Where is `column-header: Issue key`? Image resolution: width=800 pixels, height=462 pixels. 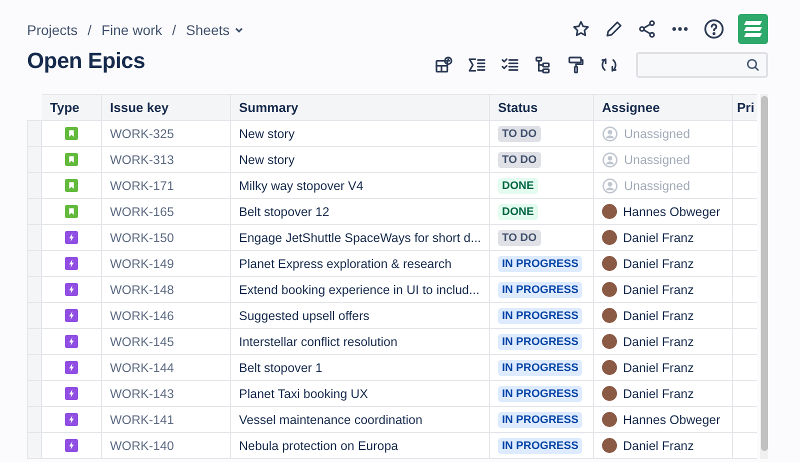
column-header: Issue key is located at coordinates (166, 107).